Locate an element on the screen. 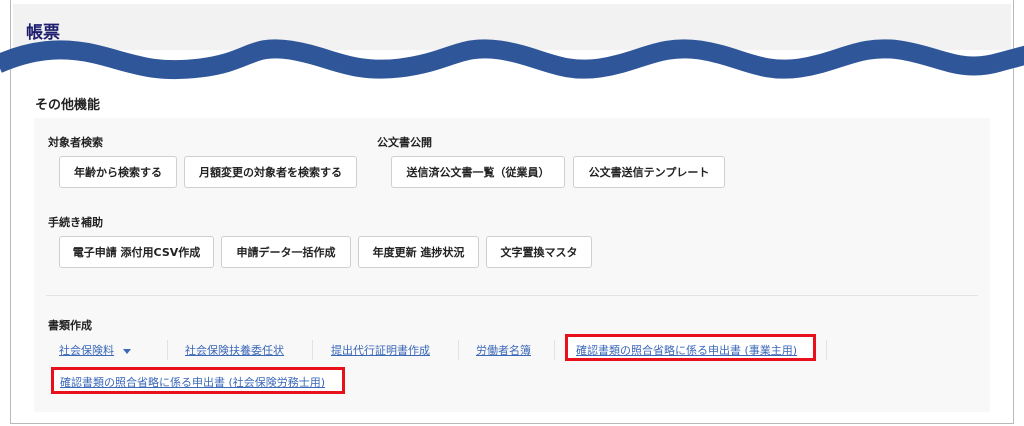  dependent-proxy-link: 社会保険扶養委任状 is located at coordinates (234, 350).